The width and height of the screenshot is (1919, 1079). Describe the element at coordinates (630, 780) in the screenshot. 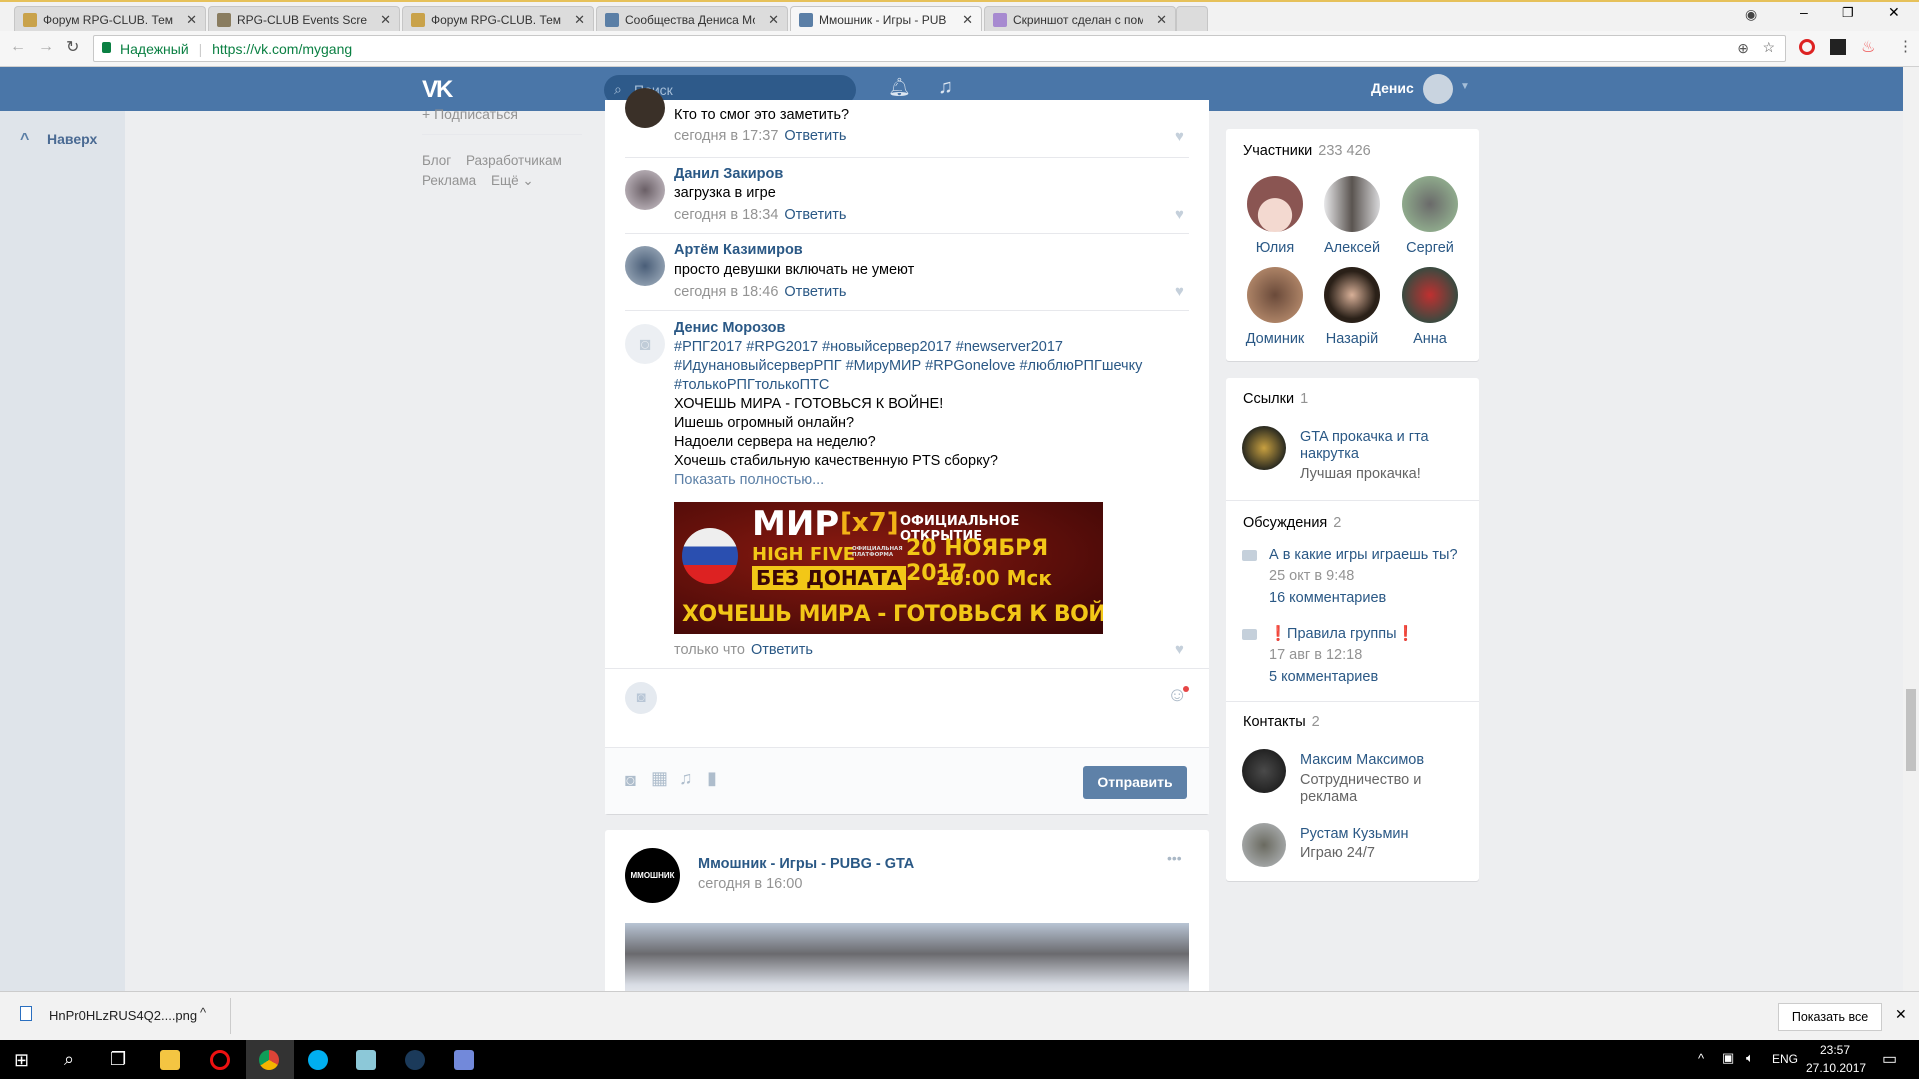

I see `attach-photo-icon: ◙` at that location.